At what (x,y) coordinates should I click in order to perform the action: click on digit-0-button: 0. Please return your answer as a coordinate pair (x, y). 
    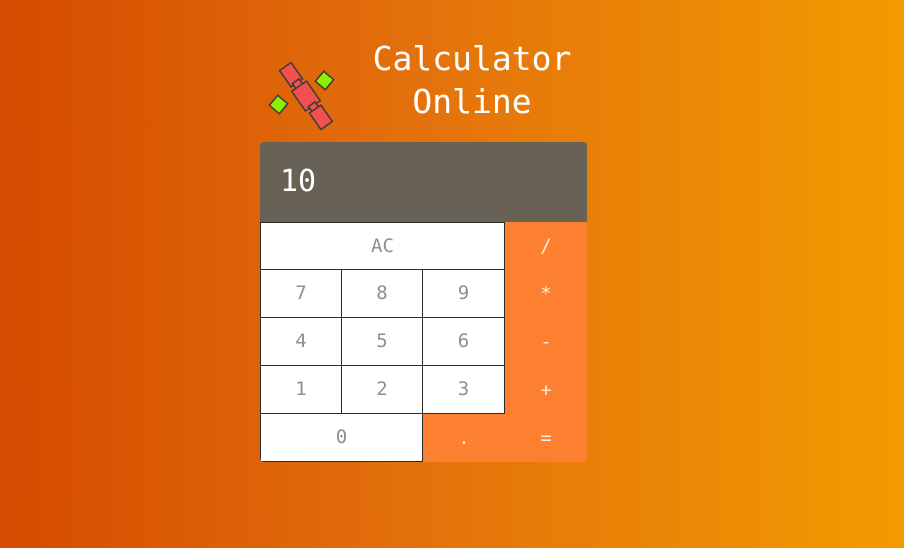
    Looking at the image, I should click on (341, 437).